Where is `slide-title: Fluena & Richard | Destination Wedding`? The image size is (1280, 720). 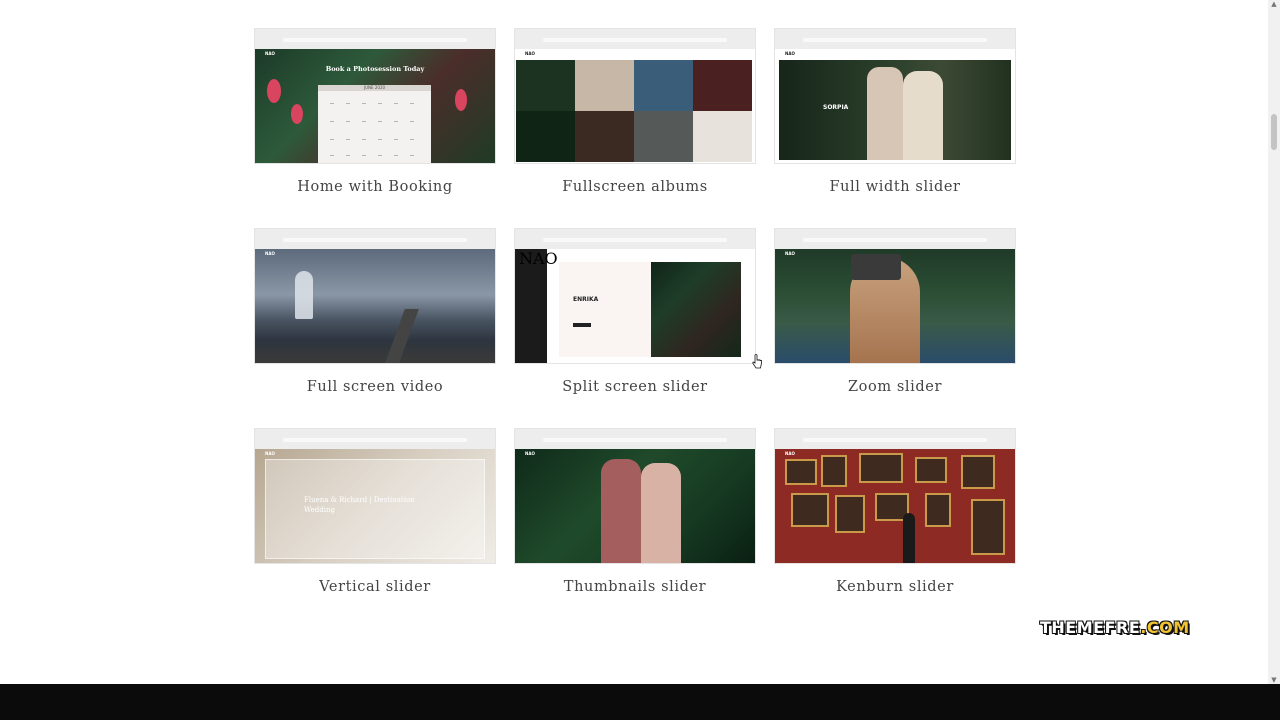
slide-title: Fluena & Richard | Destination Wedding is located at coordinates (359, 505).